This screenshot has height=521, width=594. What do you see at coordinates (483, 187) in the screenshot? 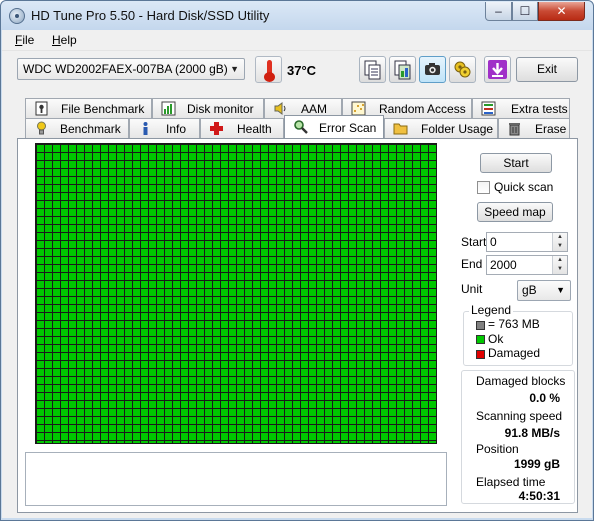
I see `quick-scan-checkbox` at bounding box center [483, 187].